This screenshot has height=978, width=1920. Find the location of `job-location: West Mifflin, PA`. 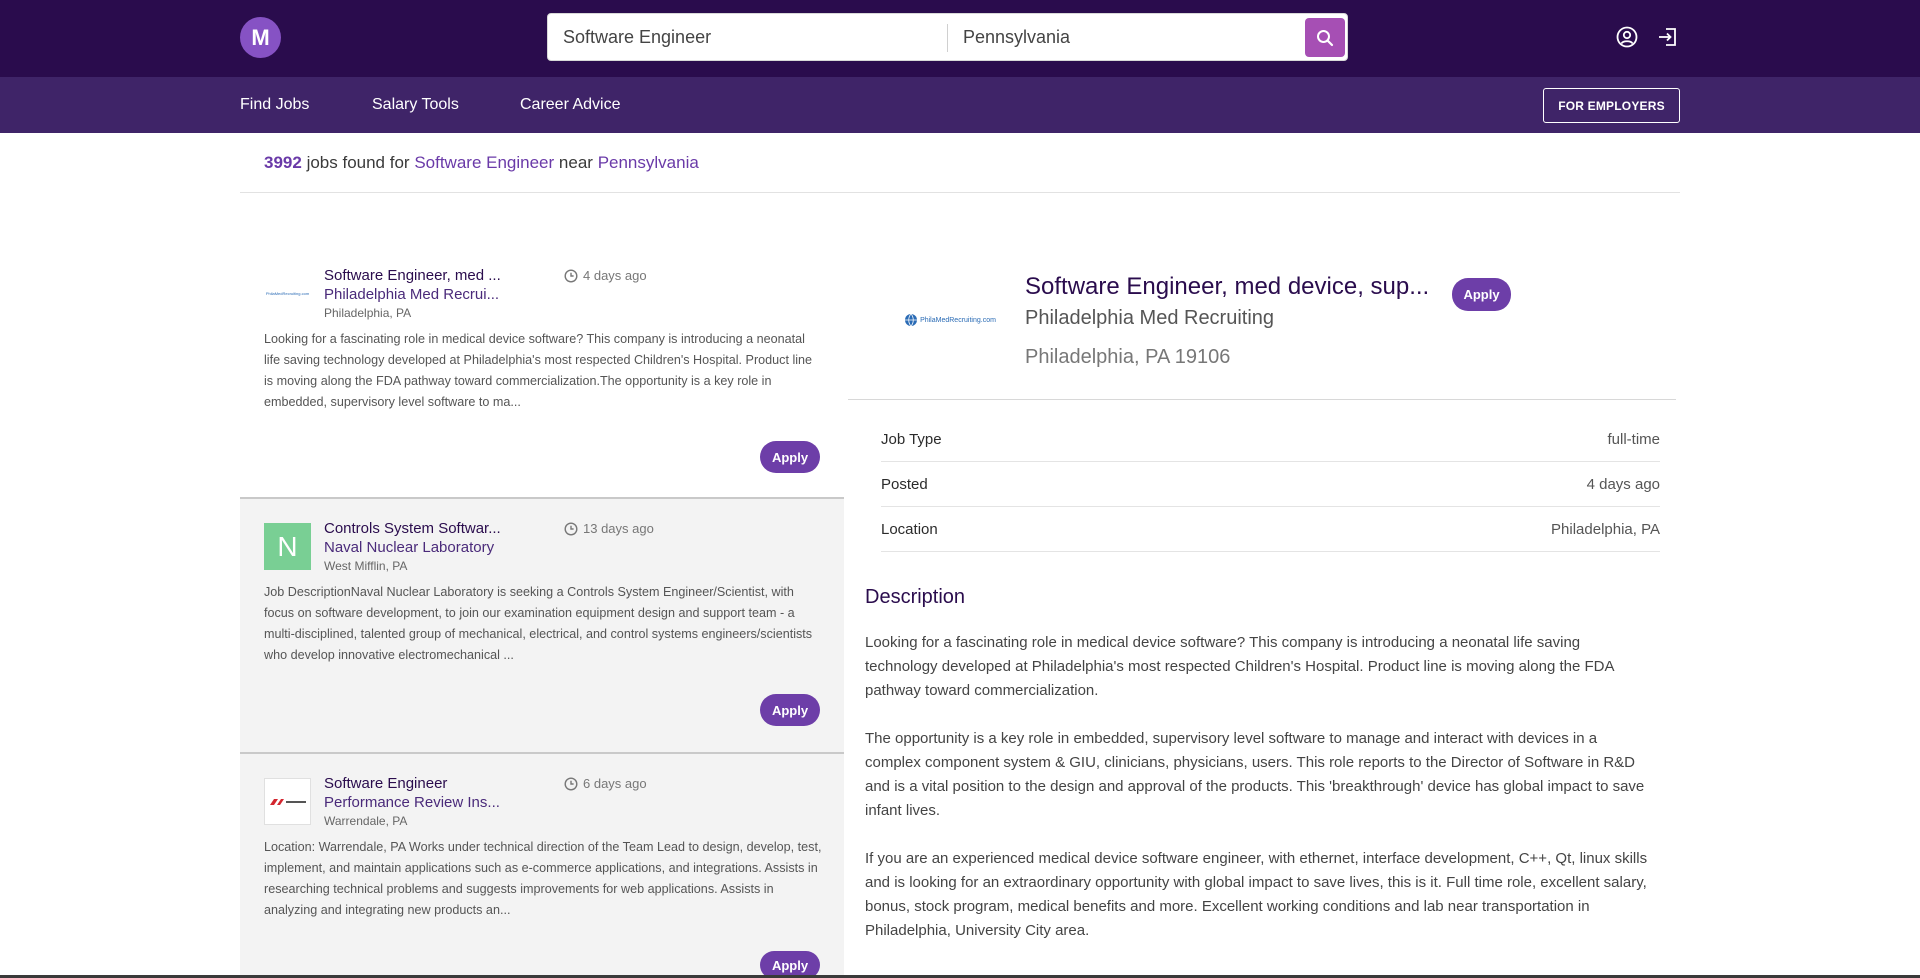

job-location: West Mifflin, PA is located at coordinates (366, 566).